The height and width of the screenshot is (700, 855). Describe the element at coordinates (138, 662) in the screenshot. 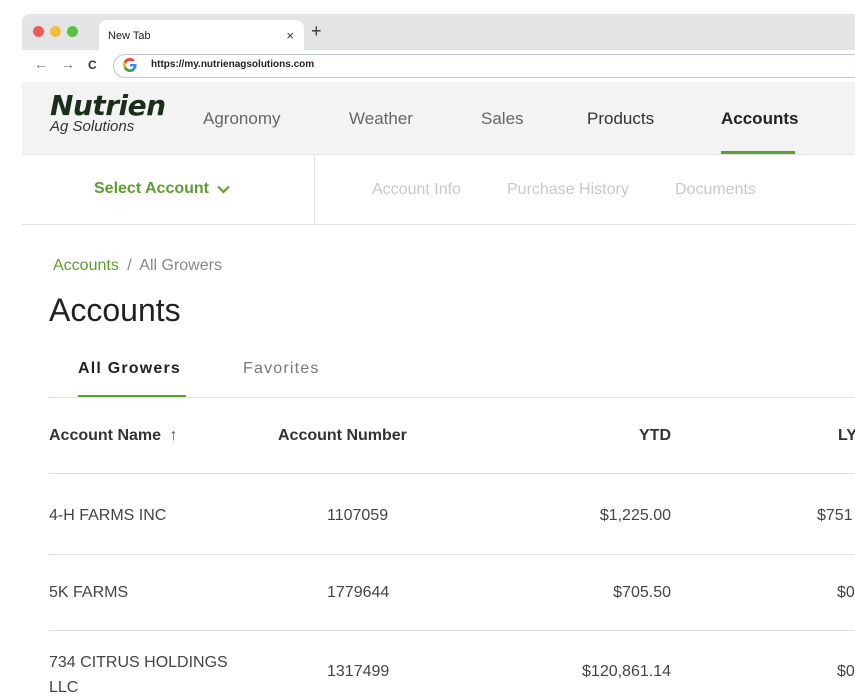

I see `account-name-line: 734 CITRUS HOLDINGS` at that location.